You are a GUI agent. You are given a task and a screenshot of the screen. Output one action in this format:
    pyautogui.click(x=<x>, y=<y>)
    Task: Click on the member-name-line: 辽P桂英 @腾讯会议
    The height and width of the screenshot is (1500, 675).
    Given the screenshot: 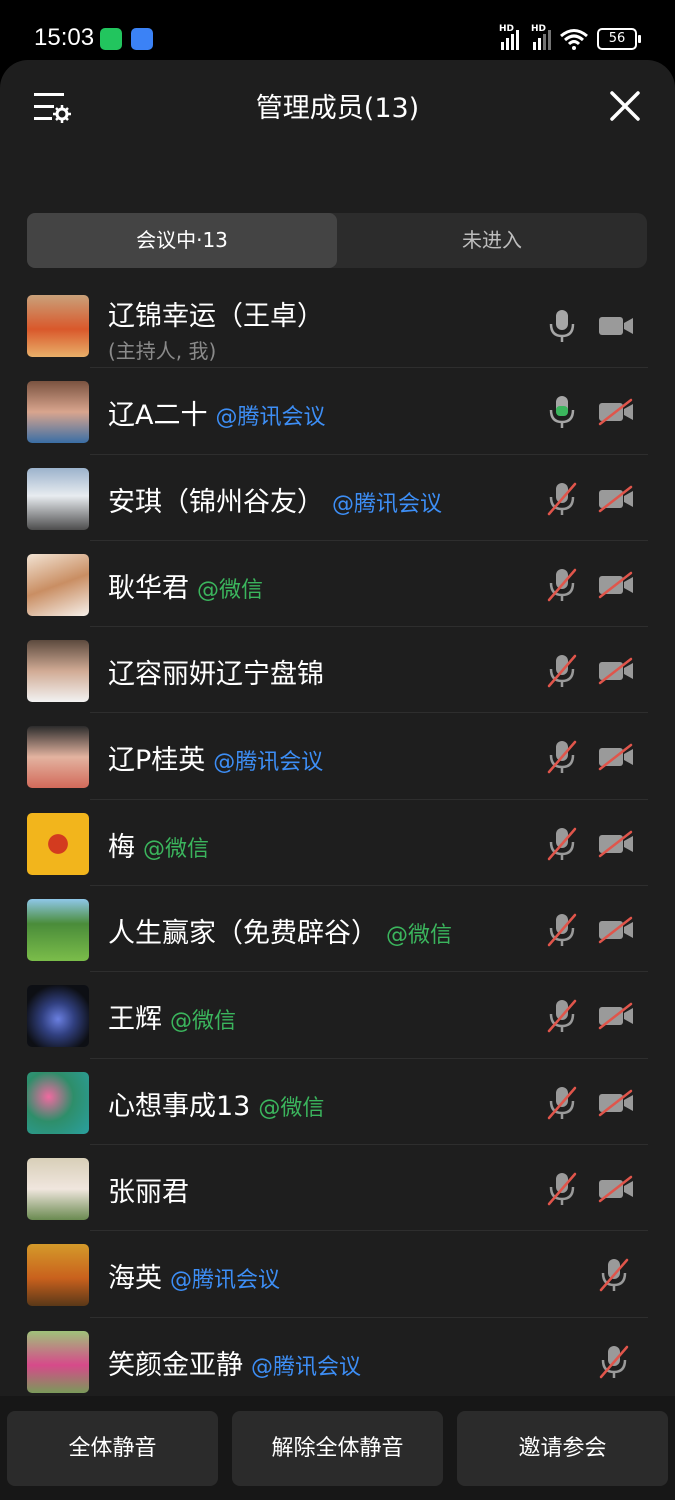 What is the action you would take?
    pyautogui.click(x=215, y=757)
    